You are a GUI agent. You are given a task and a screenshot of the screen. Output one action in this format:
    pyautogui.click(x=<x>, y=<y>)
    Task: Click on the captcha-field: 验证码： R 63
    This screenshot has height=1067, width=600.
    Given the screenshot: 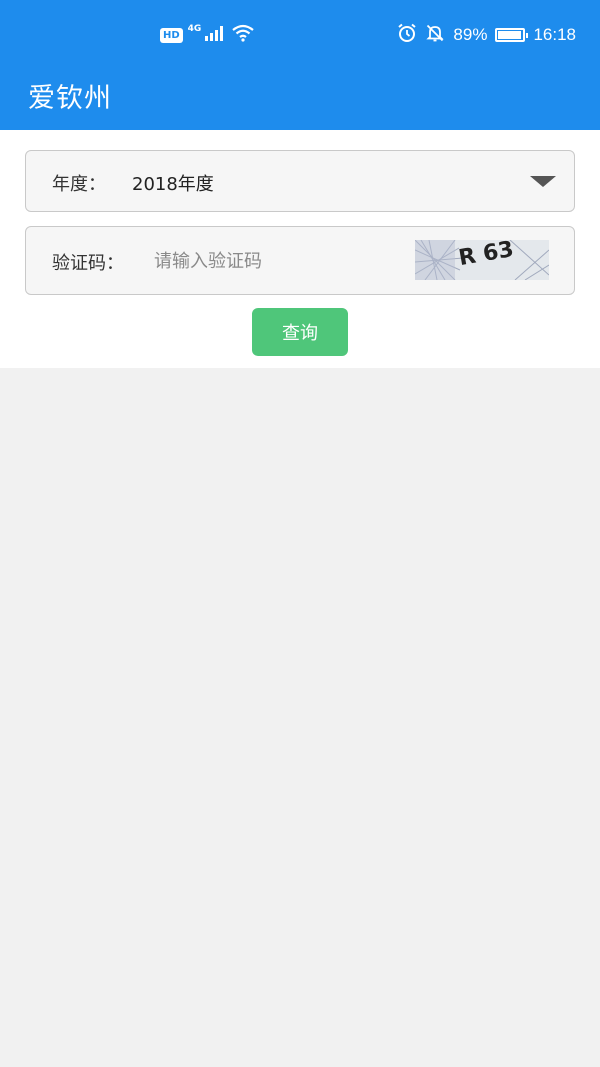 What is the action you would take?
    pyautogui.click(x=300, y=260)
    